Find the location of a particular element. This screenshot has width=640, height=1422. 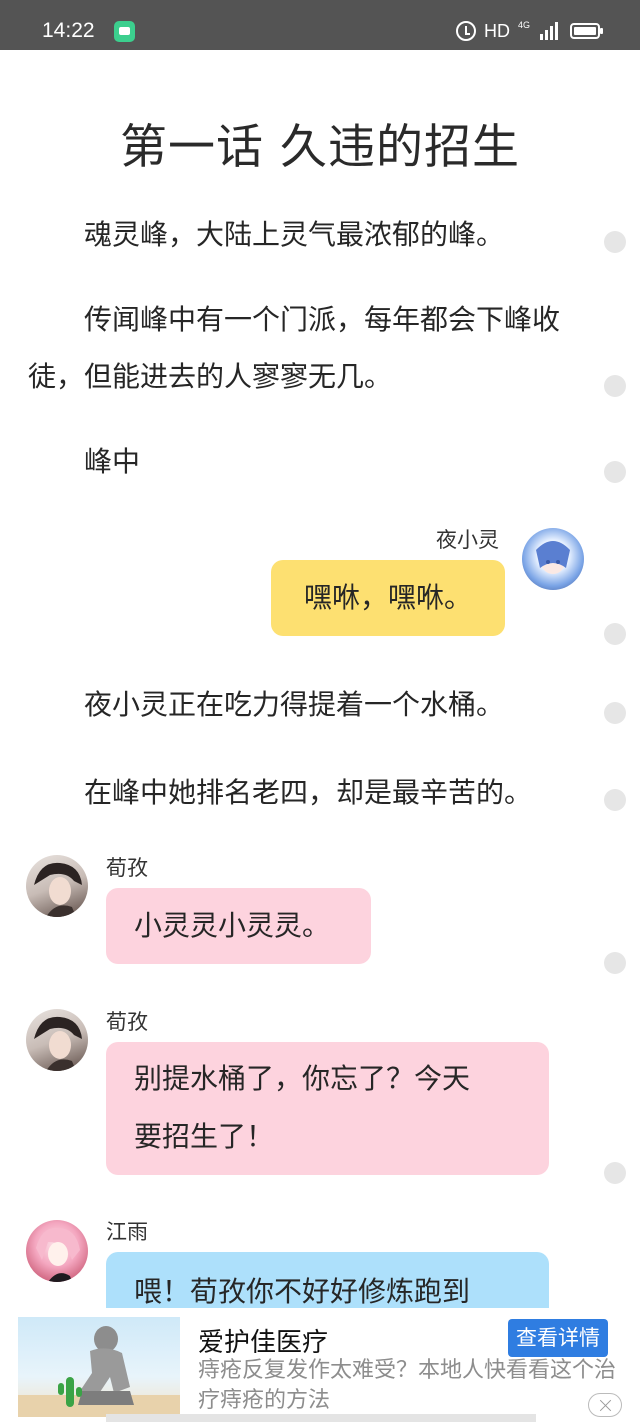

network-label: 4G is located at coordinates (523, 25).